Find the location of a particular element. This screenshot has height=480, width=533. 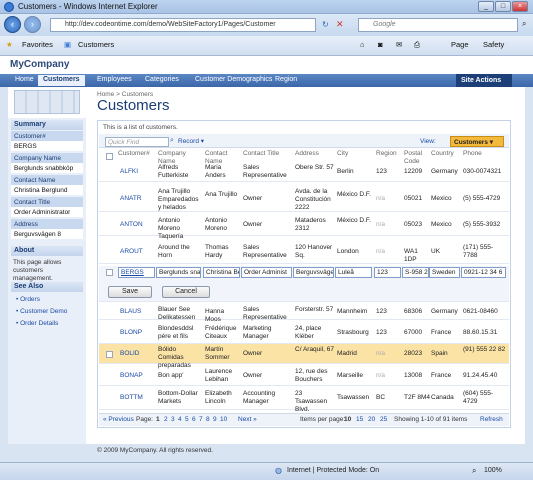

cell-phone: (604) 555-4729 is located at coordinates (478, 397).